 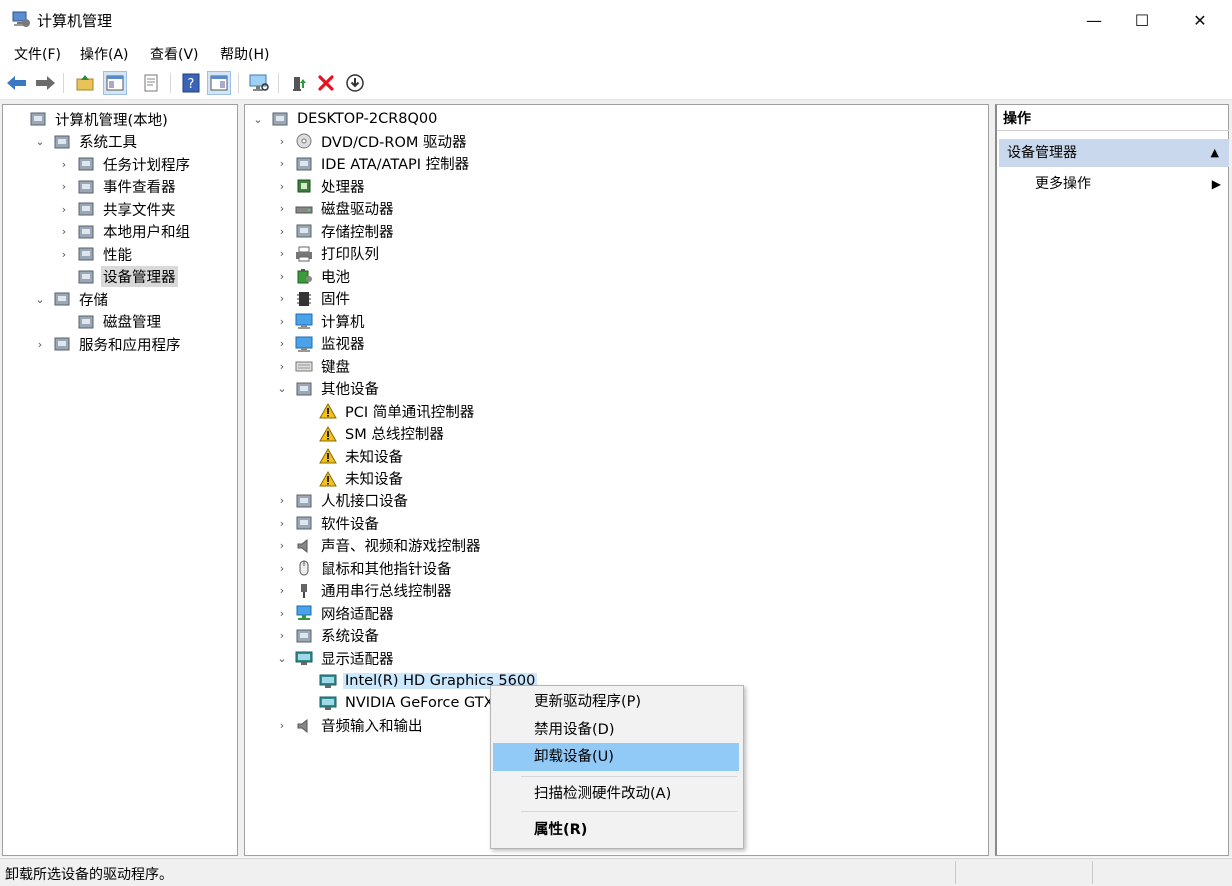 What do you see at coordinates (71, 299) in the screenshot?
I see `console-tree-item: ⌄ 存储` at bounding box center [71, 299].